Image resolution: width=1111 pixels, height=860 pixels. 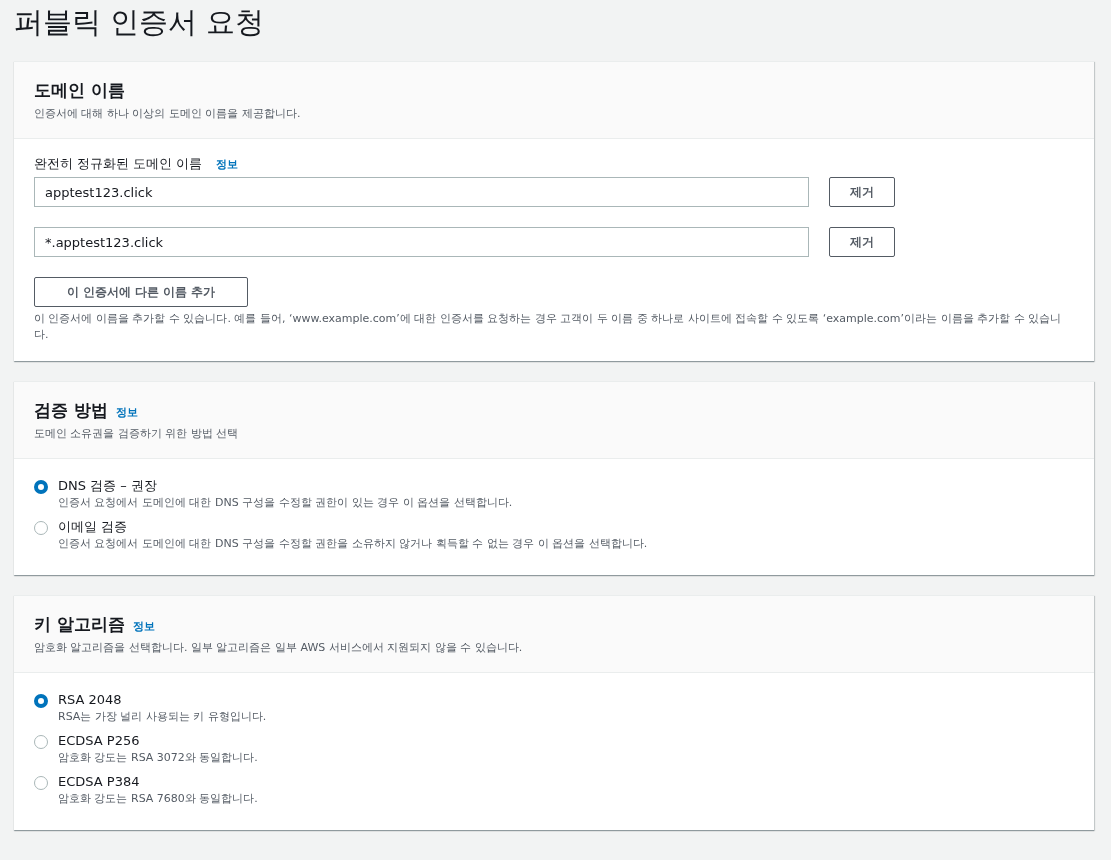 I want to click on section-description: 도메인 소유권을 검증하기 위한 방법 선택, so click(x=137, y=434).